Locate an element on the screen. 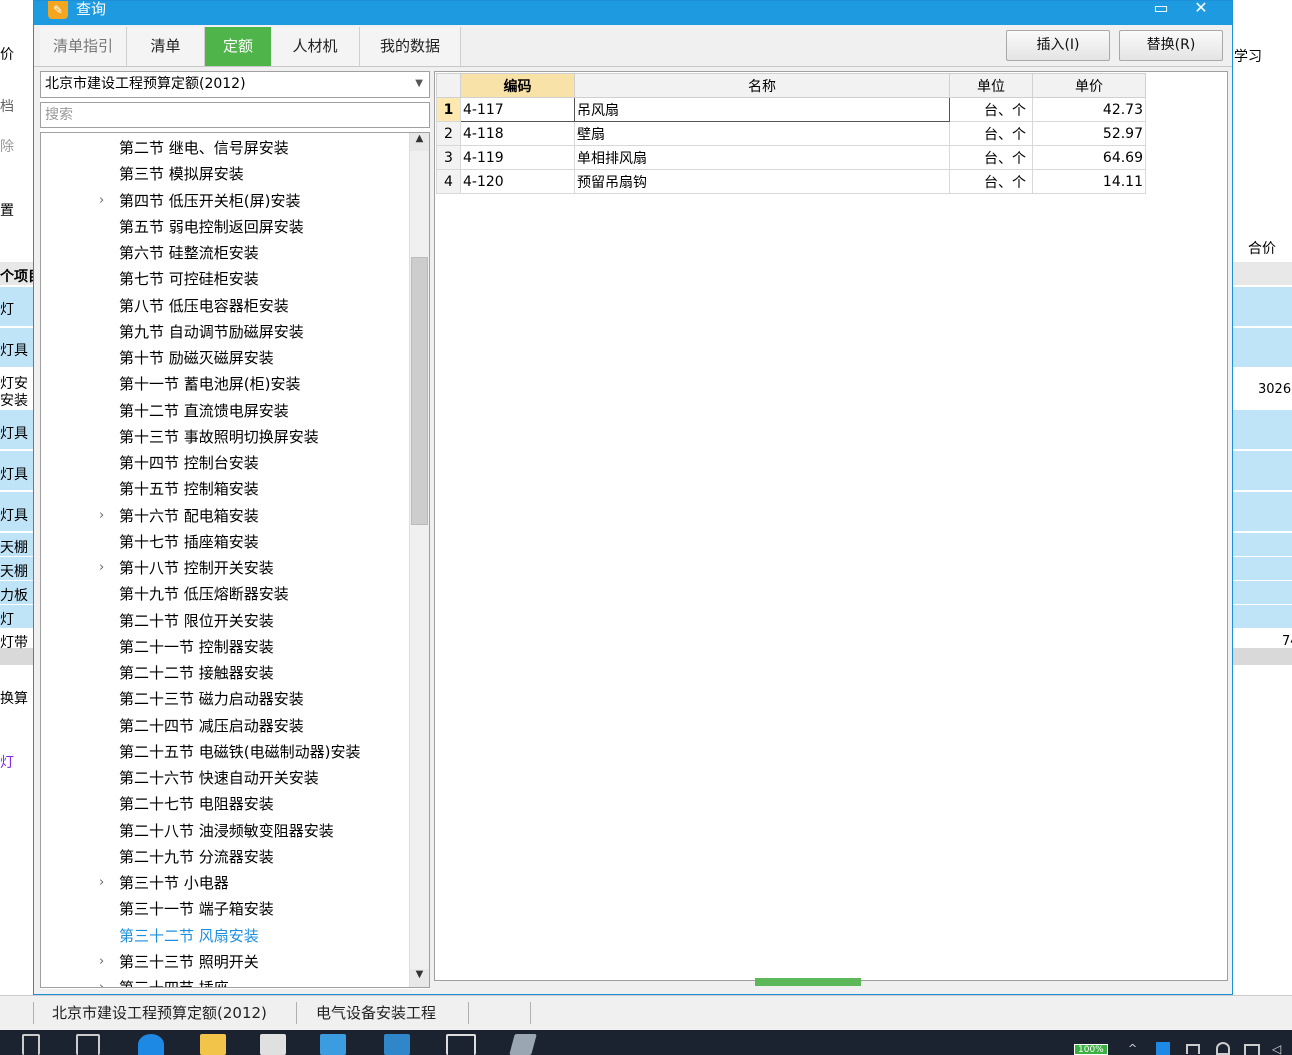  tree-node: 第二十七节 电阻器安装 is located at coordinates (226, 804).